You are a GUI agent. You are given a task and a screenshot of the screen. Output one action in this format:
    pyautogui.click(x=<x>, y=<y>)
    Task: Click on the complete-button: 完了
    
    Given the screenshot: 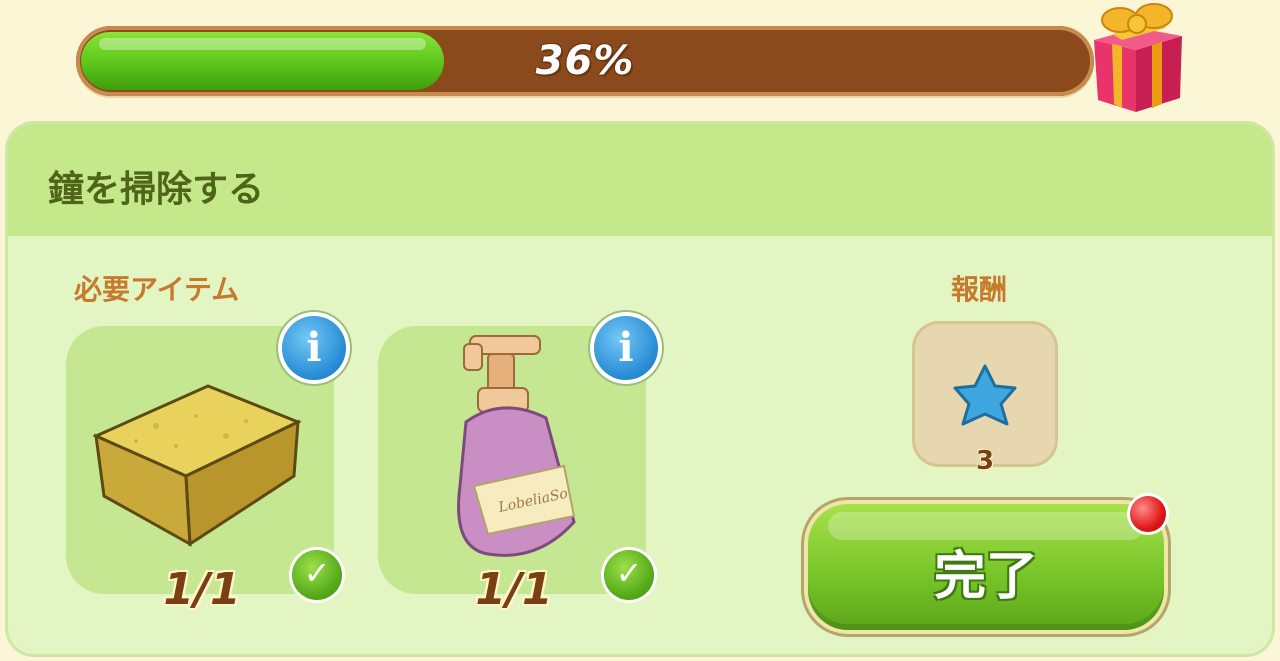 What is the action you would take?
    pyautogui.click(x=986, y=567)
    